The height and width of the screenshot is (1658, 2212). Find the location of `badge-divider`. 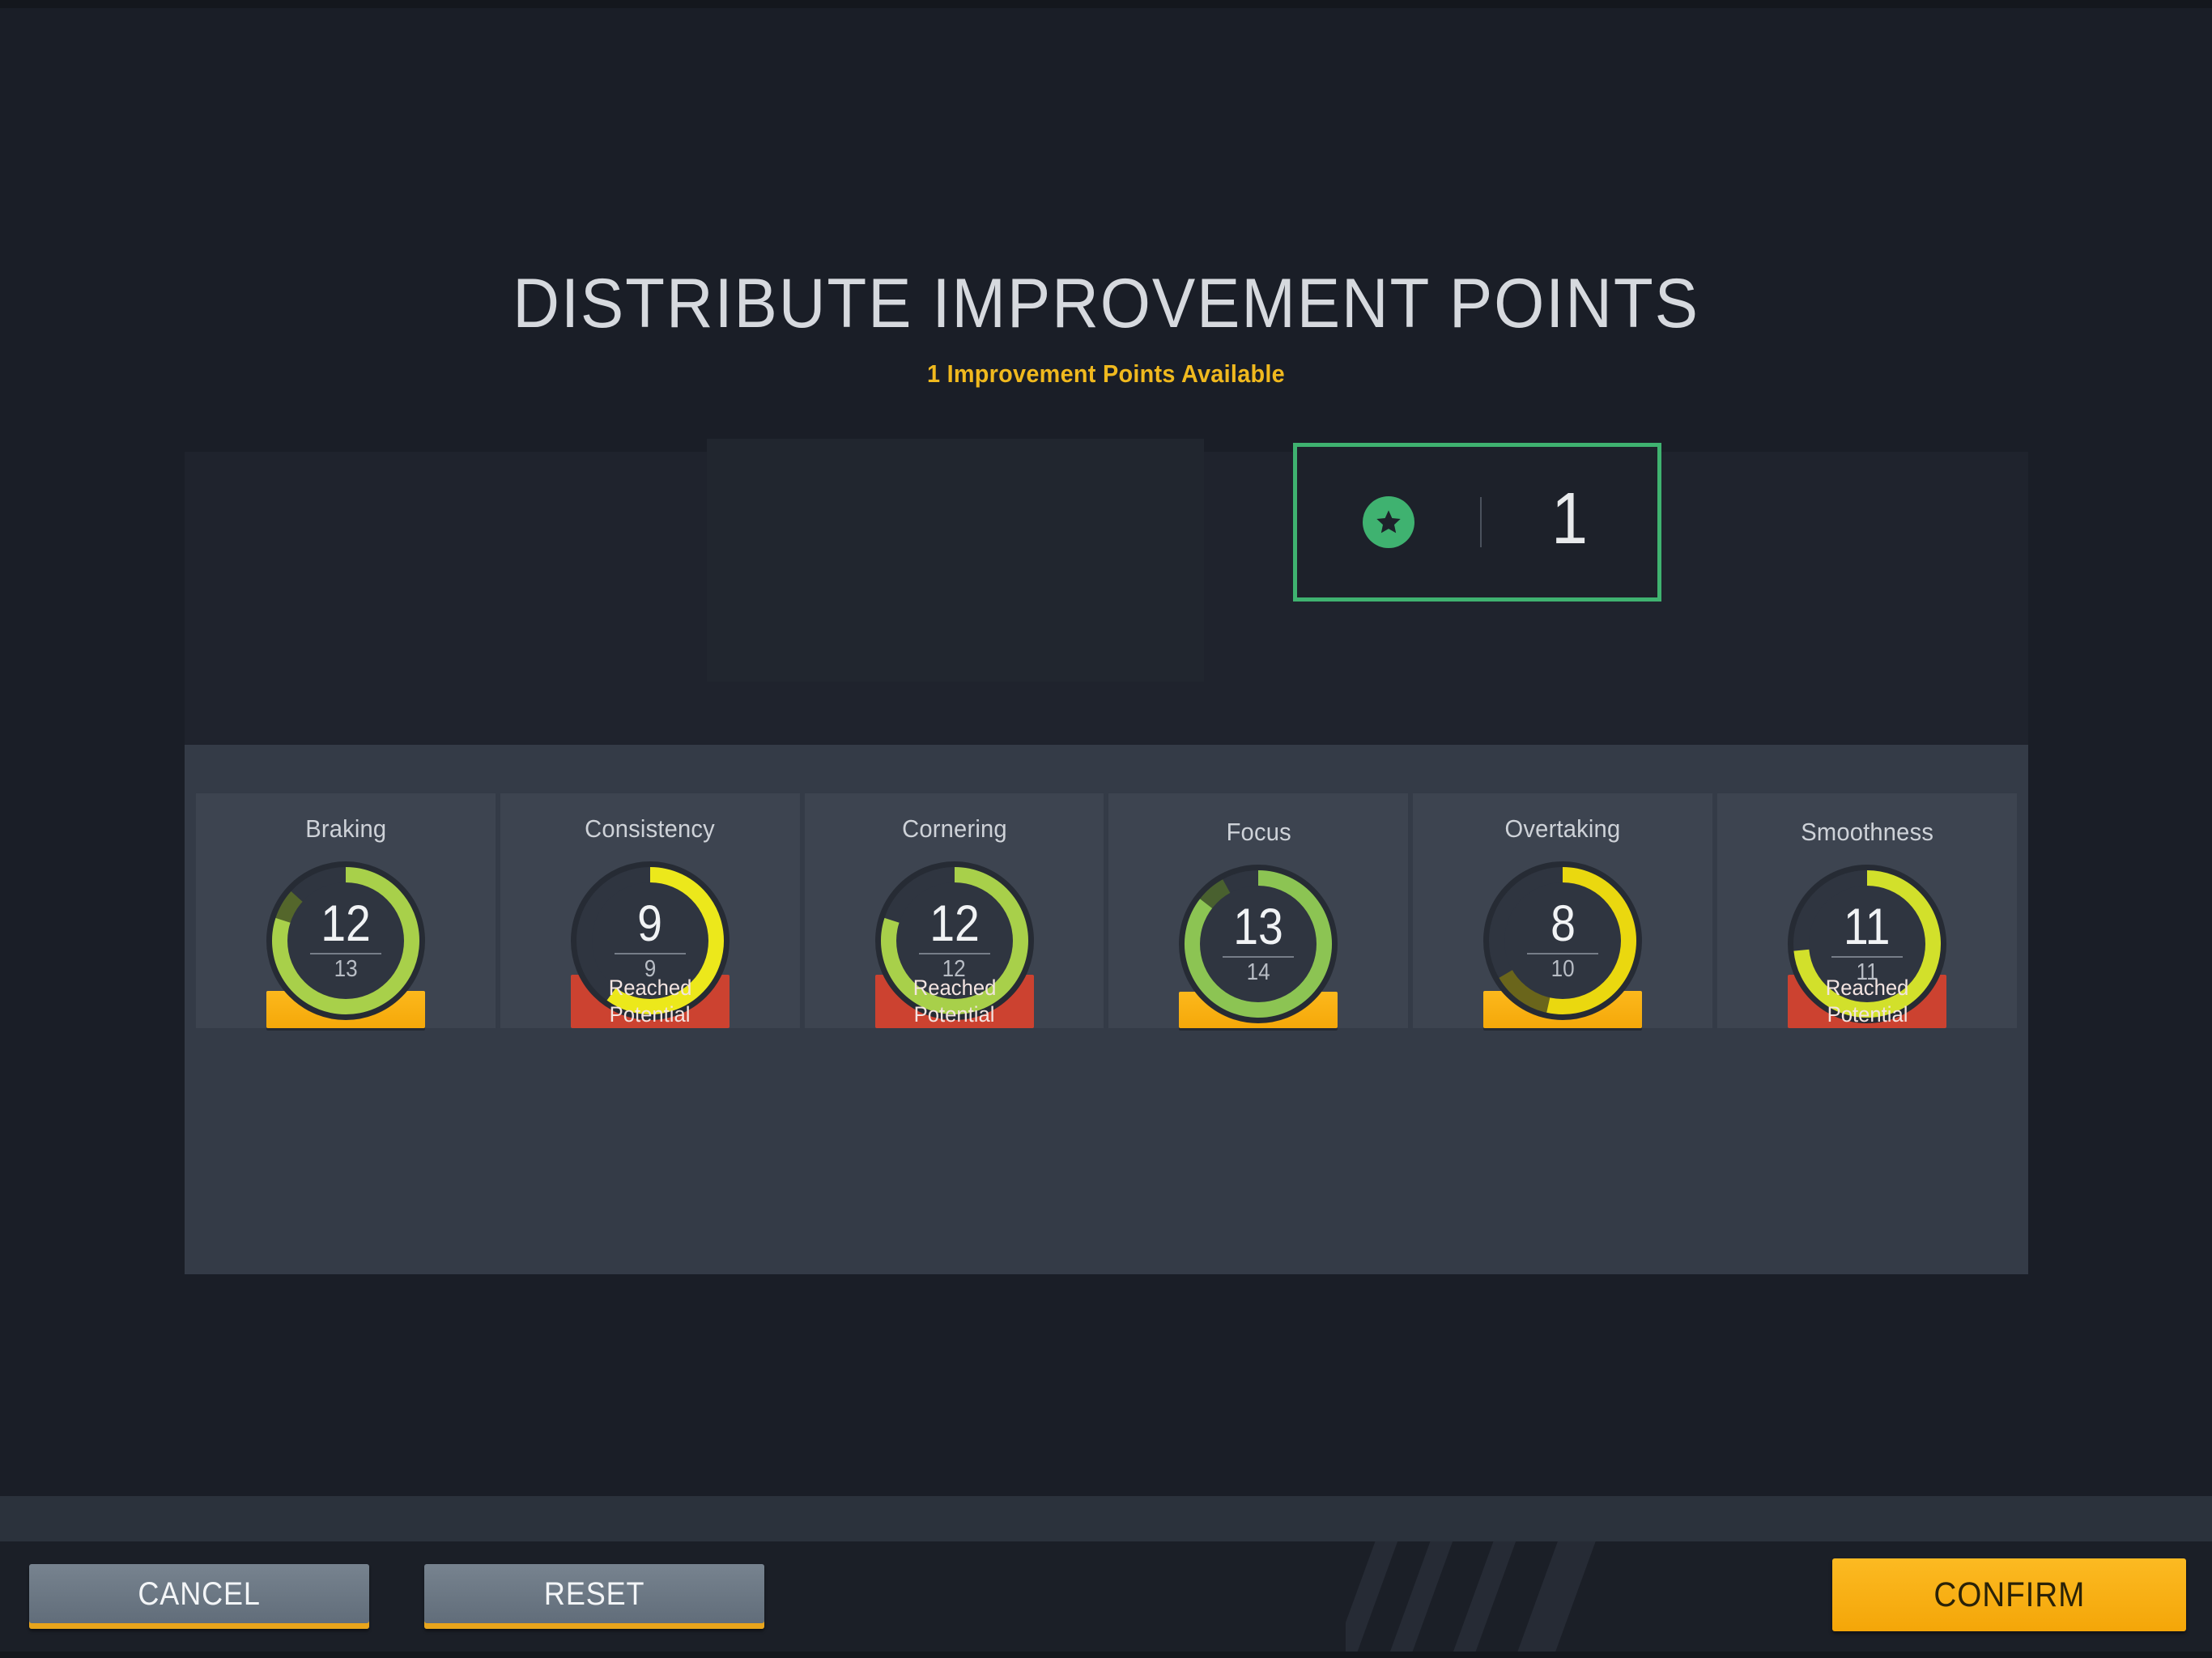

badge-divider is located at coordinates (1481, 522).